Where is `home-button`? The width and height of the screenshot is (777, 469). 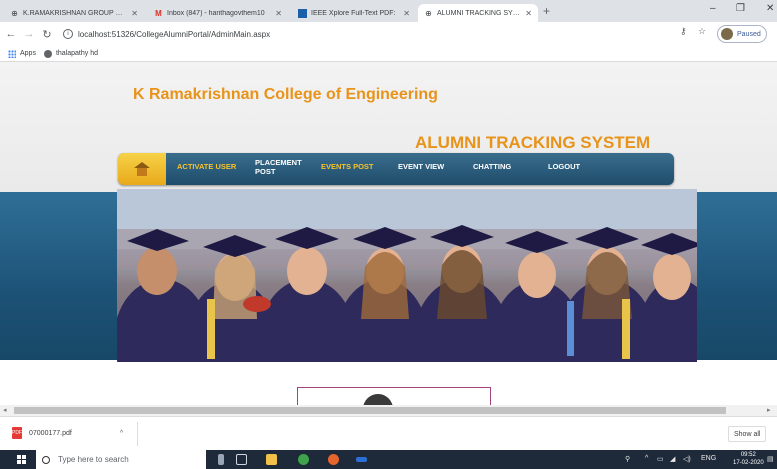 home-button is located at coordinates (142, 169).